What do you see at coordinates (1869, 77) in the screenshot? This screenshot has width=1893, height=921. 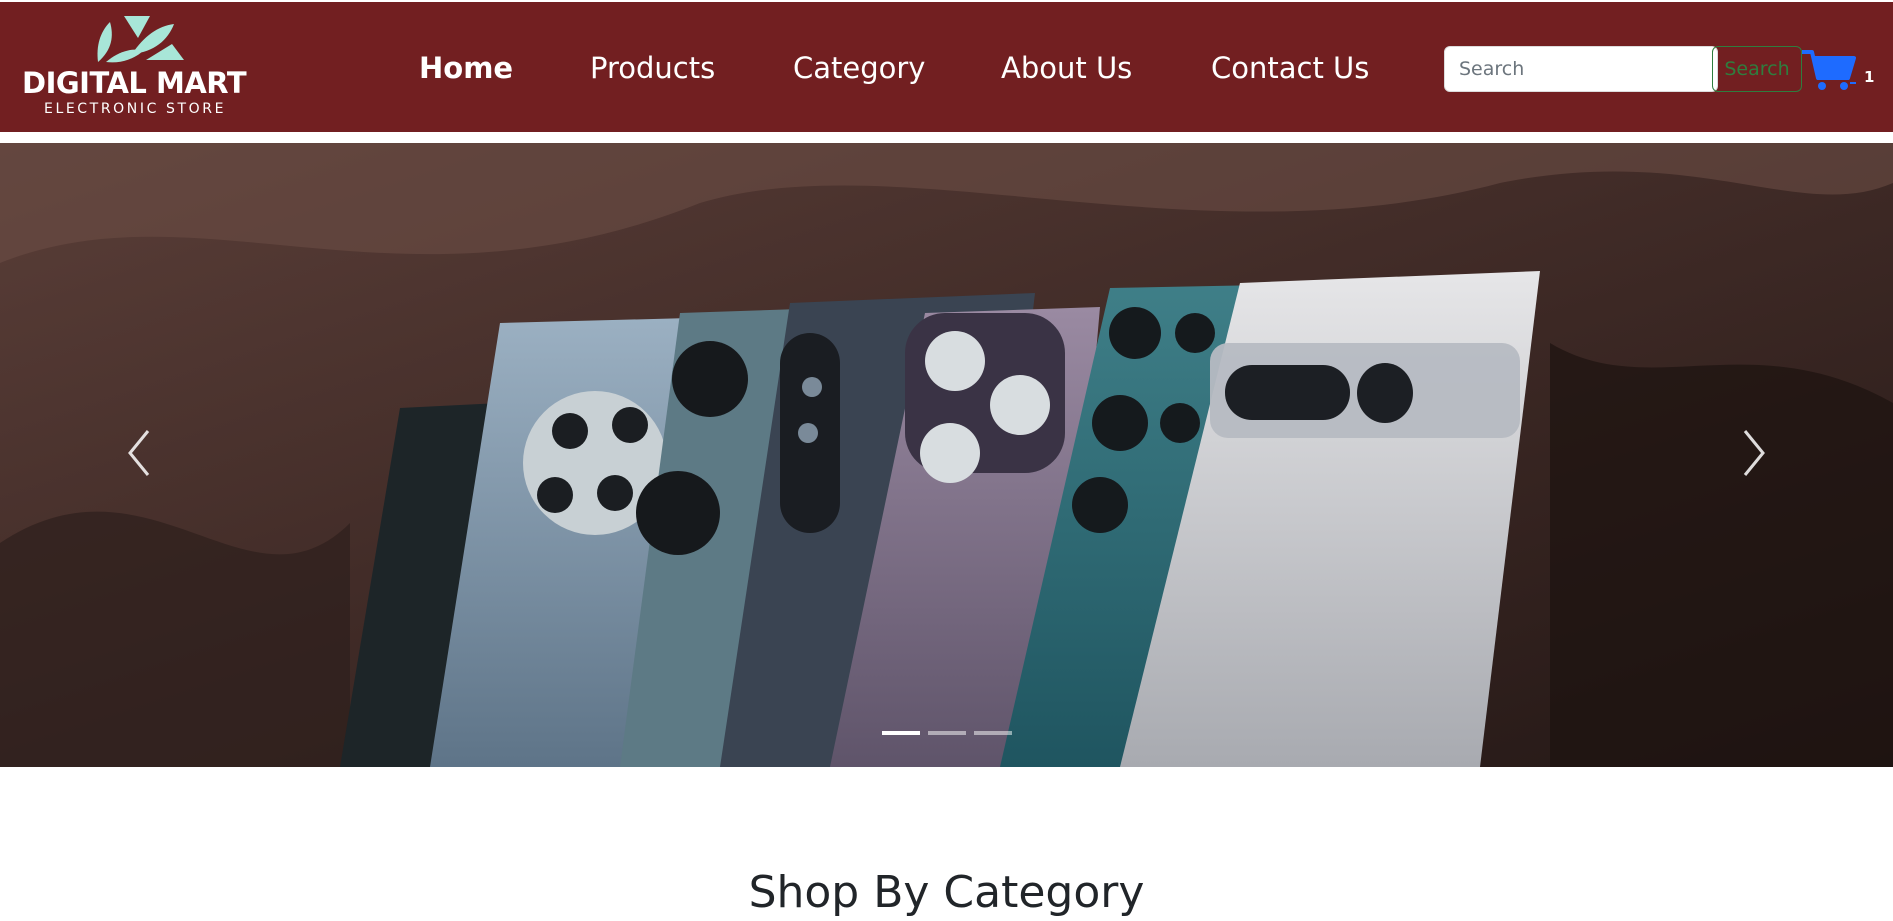 I see `cart-count-badge: 1` at bounding box center [1869, 77].